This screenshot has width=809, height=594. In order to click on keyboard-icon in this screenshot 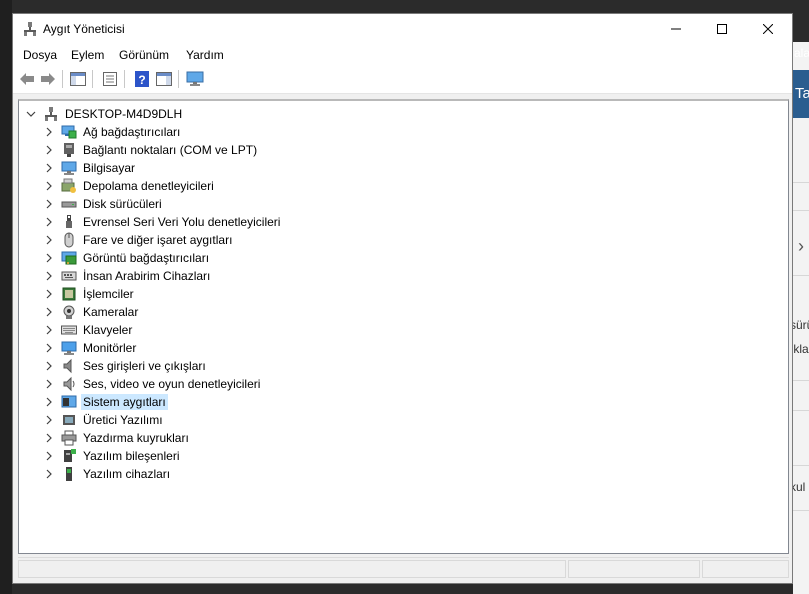, I will do `click(69, 330)`.